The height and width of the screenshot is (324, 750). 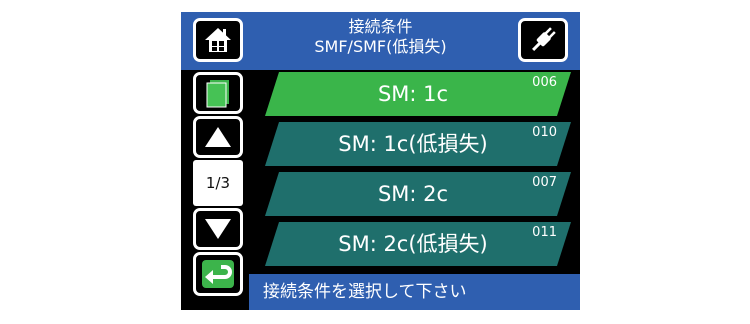 I want to click on page-up-button, so click(x=218, y=137).